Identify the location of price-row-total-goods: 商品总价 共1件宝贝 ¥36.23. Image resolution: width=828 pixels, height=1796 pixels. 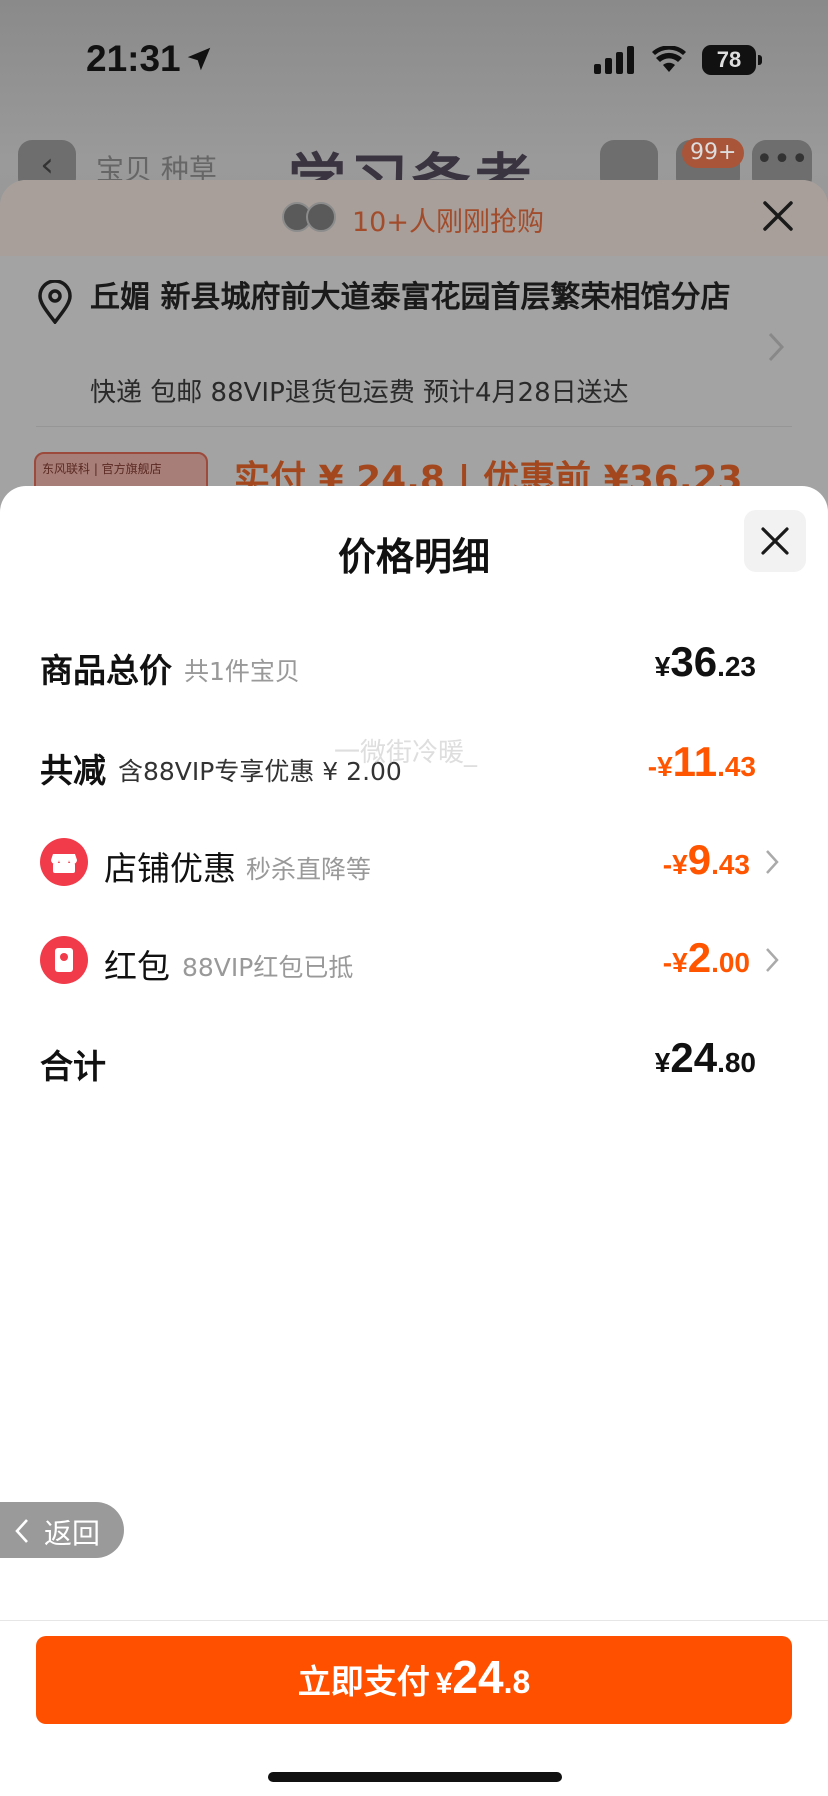
(414, 664).